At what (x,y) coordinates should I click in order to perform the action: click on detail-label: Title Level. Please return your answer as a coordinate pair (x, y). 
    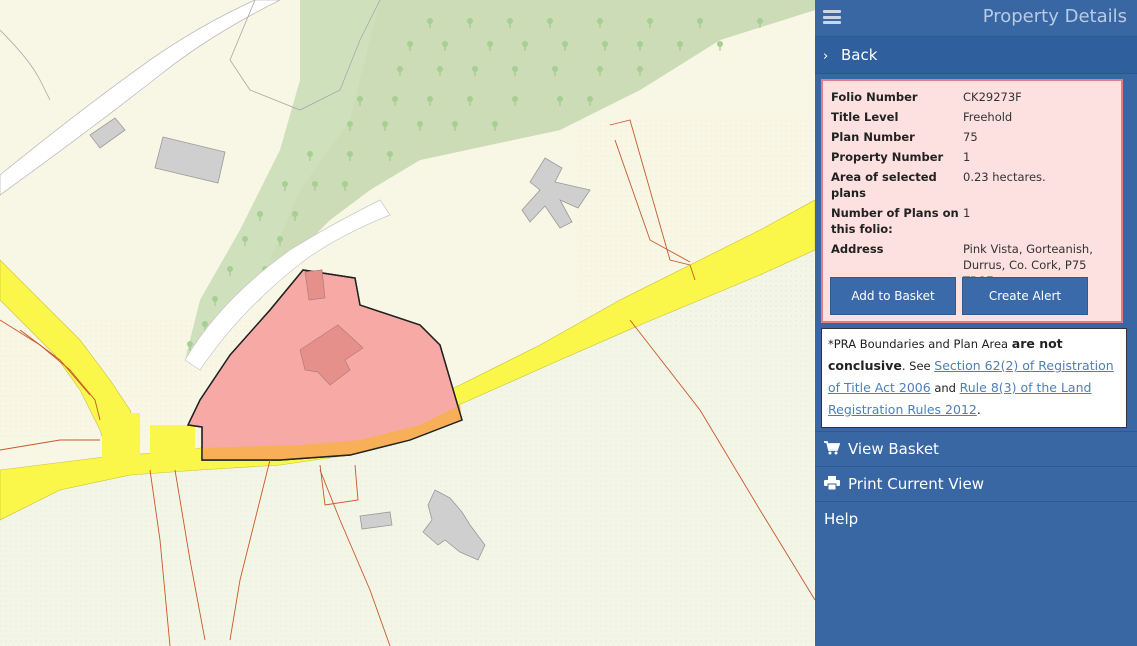
    Looking at the image, I should click on (865, 117).